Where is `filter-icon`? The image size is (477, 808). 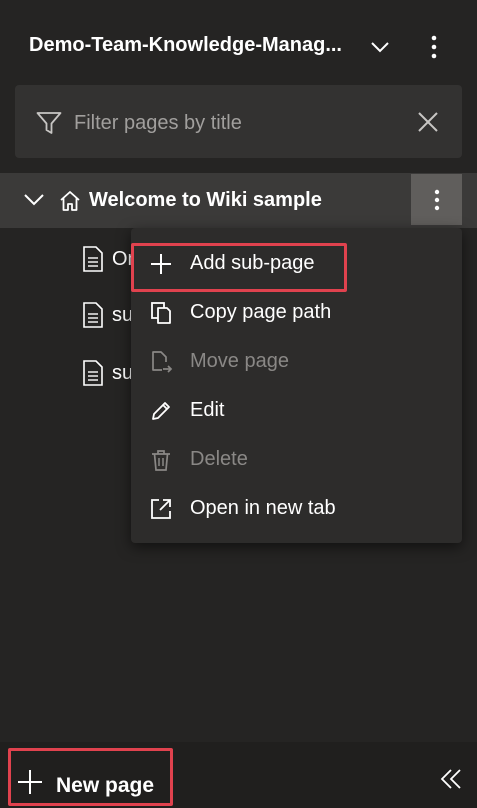
filter-icon is located at coordinates (49, 123).